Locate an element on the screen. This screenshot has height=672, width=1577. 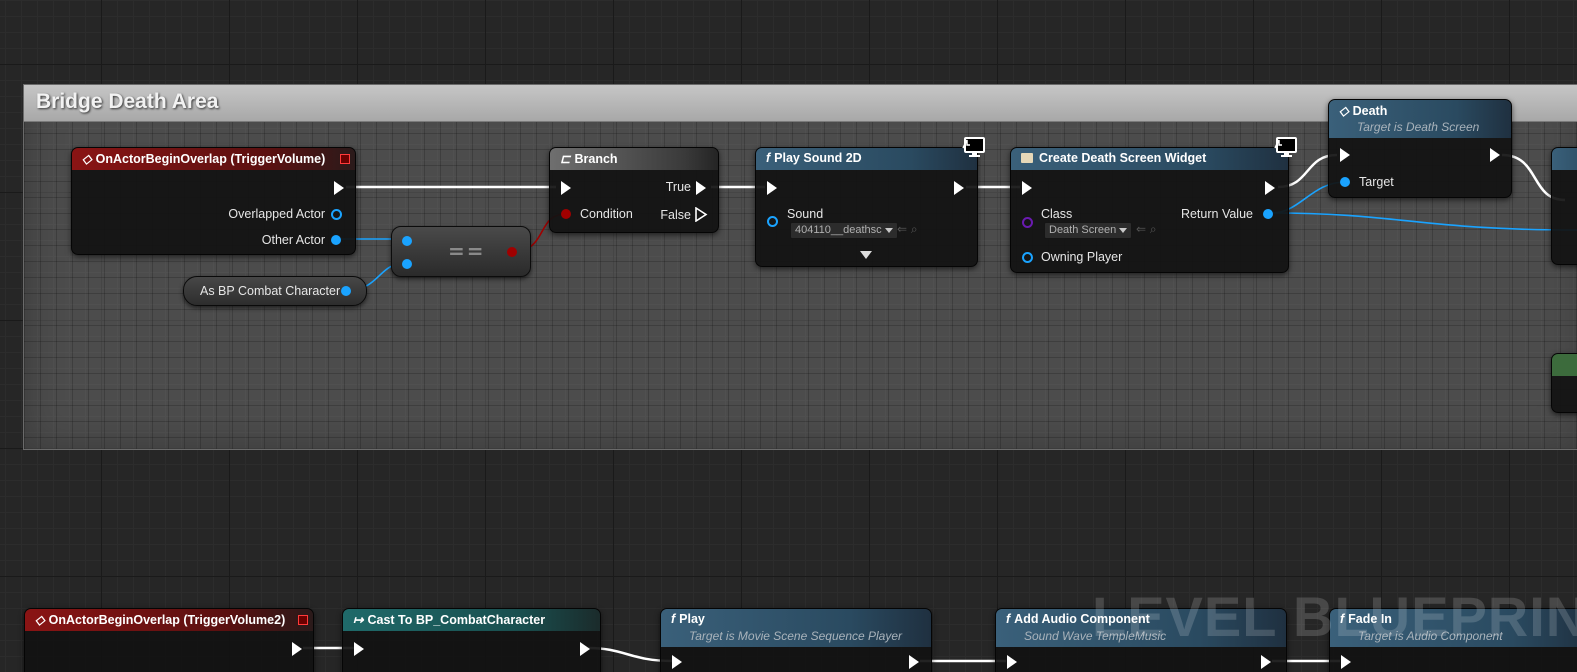
variable-output-pin is located at coordinates (346, 291).